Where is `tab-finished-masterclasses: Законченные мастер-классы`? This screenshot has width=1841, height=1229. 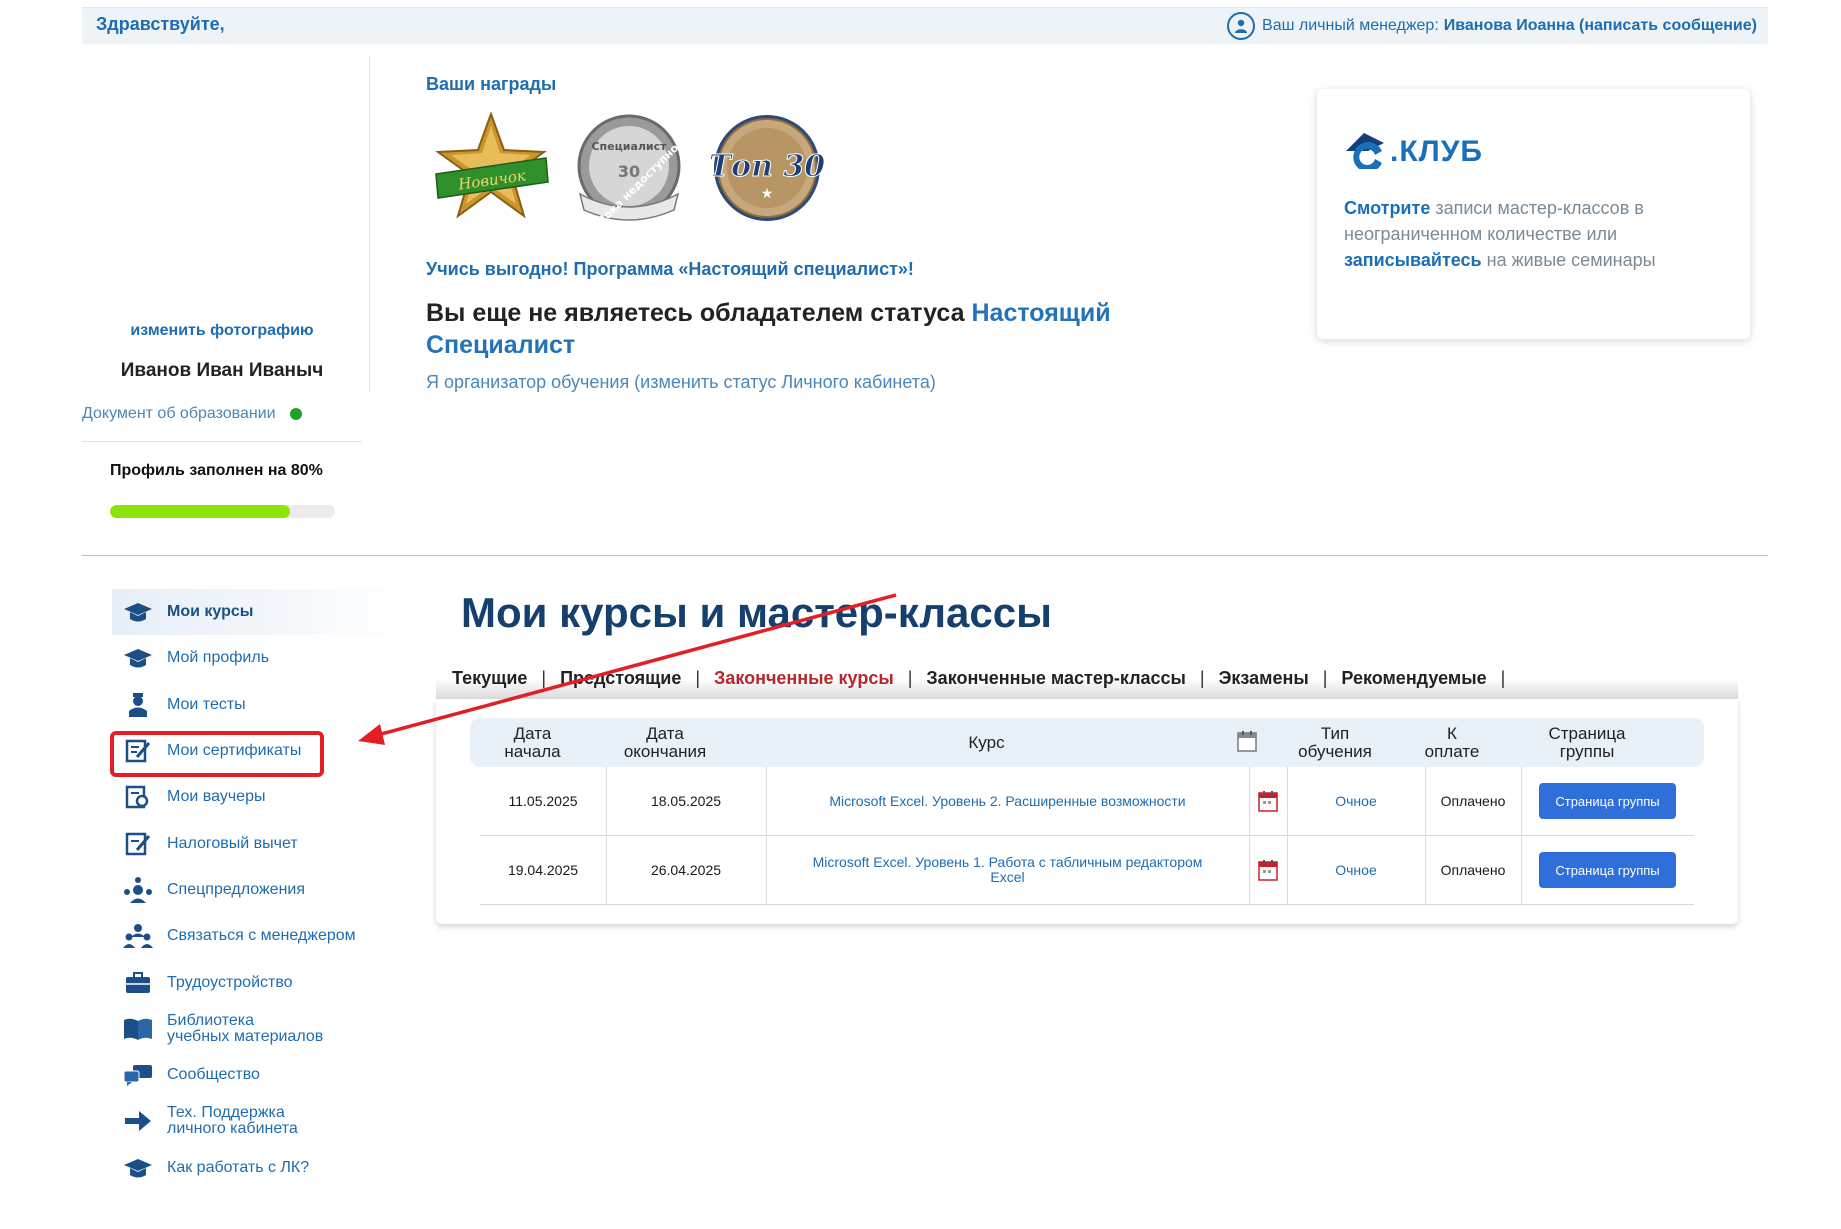
tab-finished-masterclasses: Законченные мастер-классы is located at coordinates (1056, 678).